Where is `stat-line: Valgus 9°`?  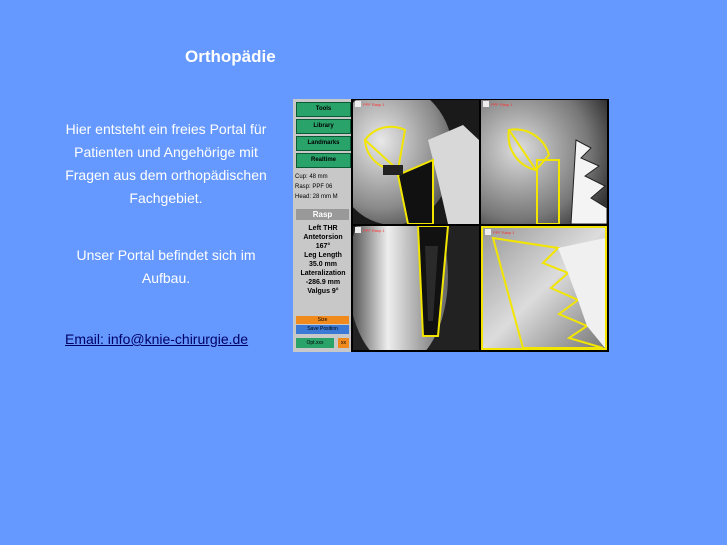 stat-line: Valgus 9° is located at coordinates (323, 291).